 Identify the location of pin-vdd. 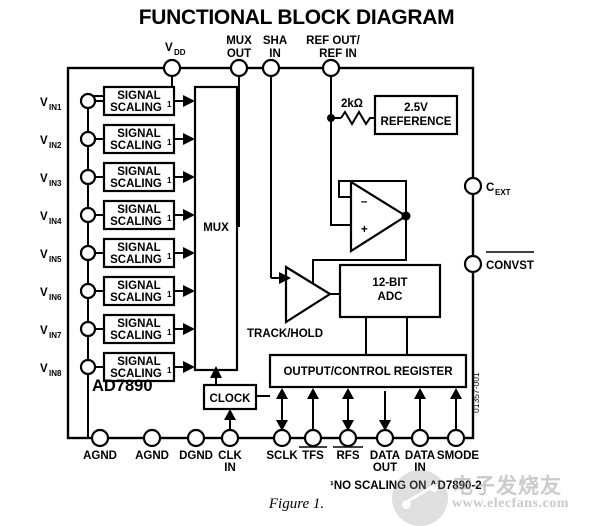
(172, 68).